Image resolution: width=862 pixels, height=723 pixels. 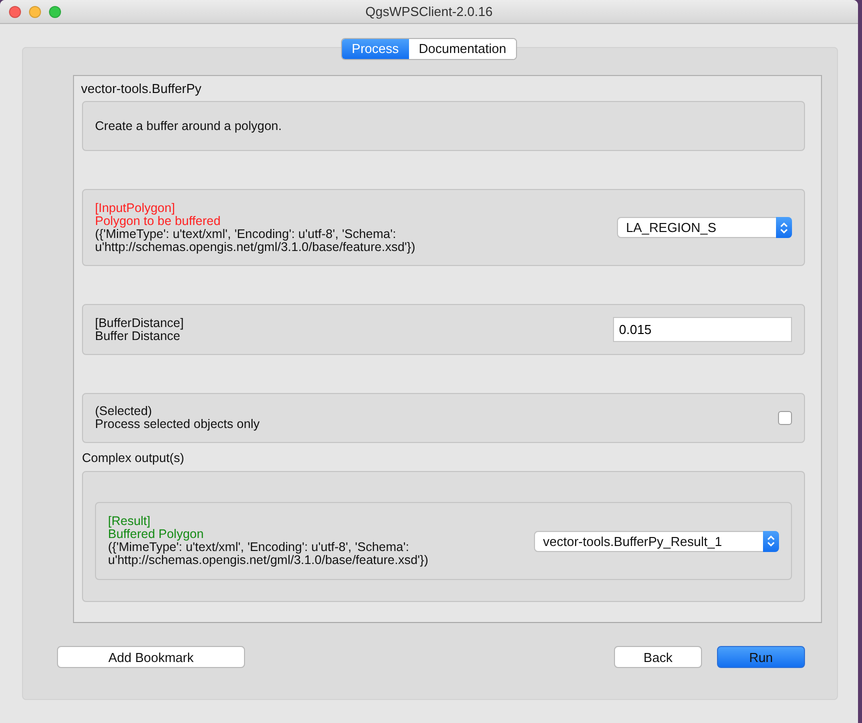 I want to click on parameter-identifier: [InputPolygon], so click(x=135, y=208).